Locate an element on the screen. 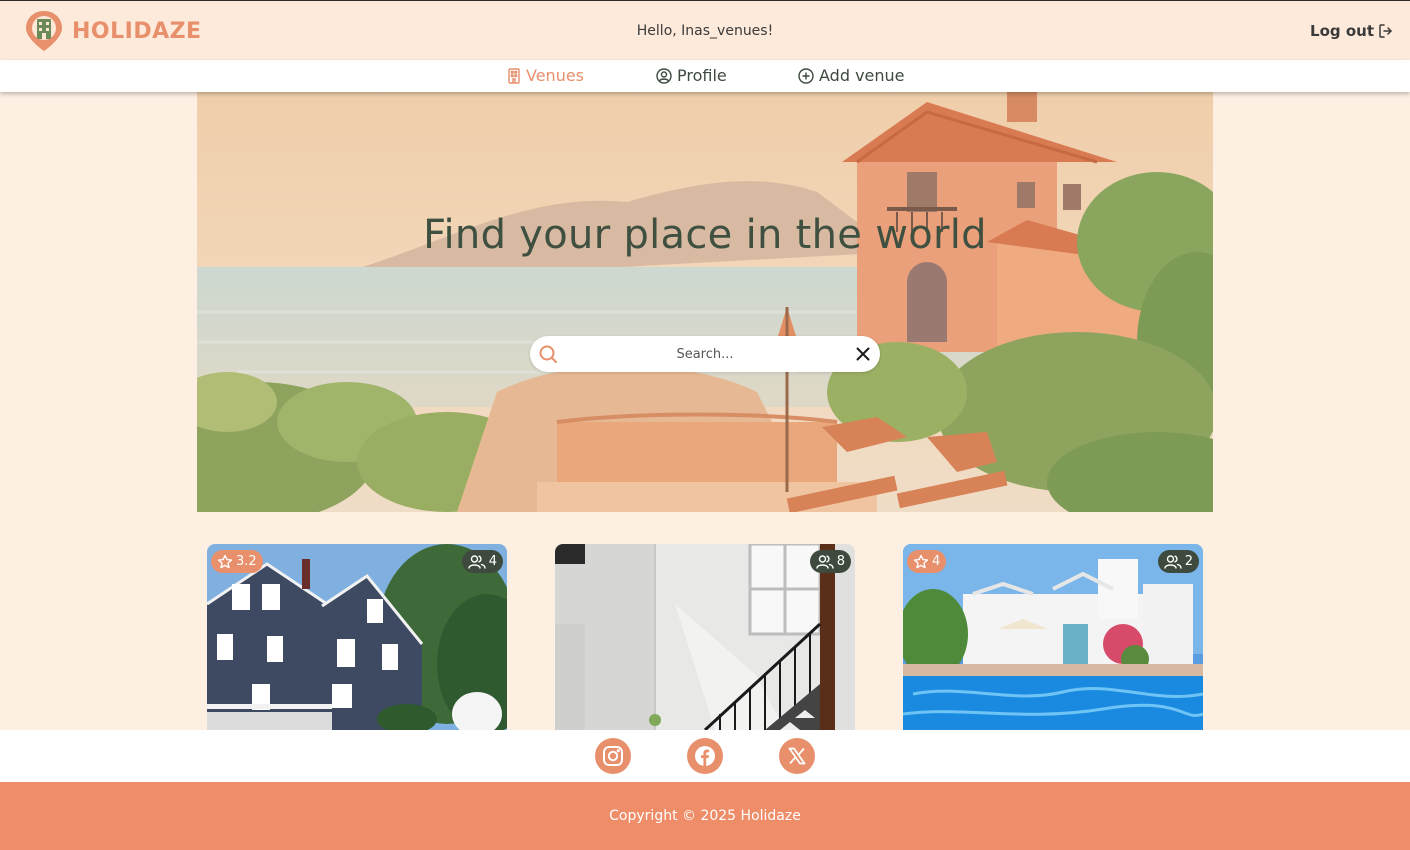  rating-badge: 3.2 is located at coordinates (237, 561).